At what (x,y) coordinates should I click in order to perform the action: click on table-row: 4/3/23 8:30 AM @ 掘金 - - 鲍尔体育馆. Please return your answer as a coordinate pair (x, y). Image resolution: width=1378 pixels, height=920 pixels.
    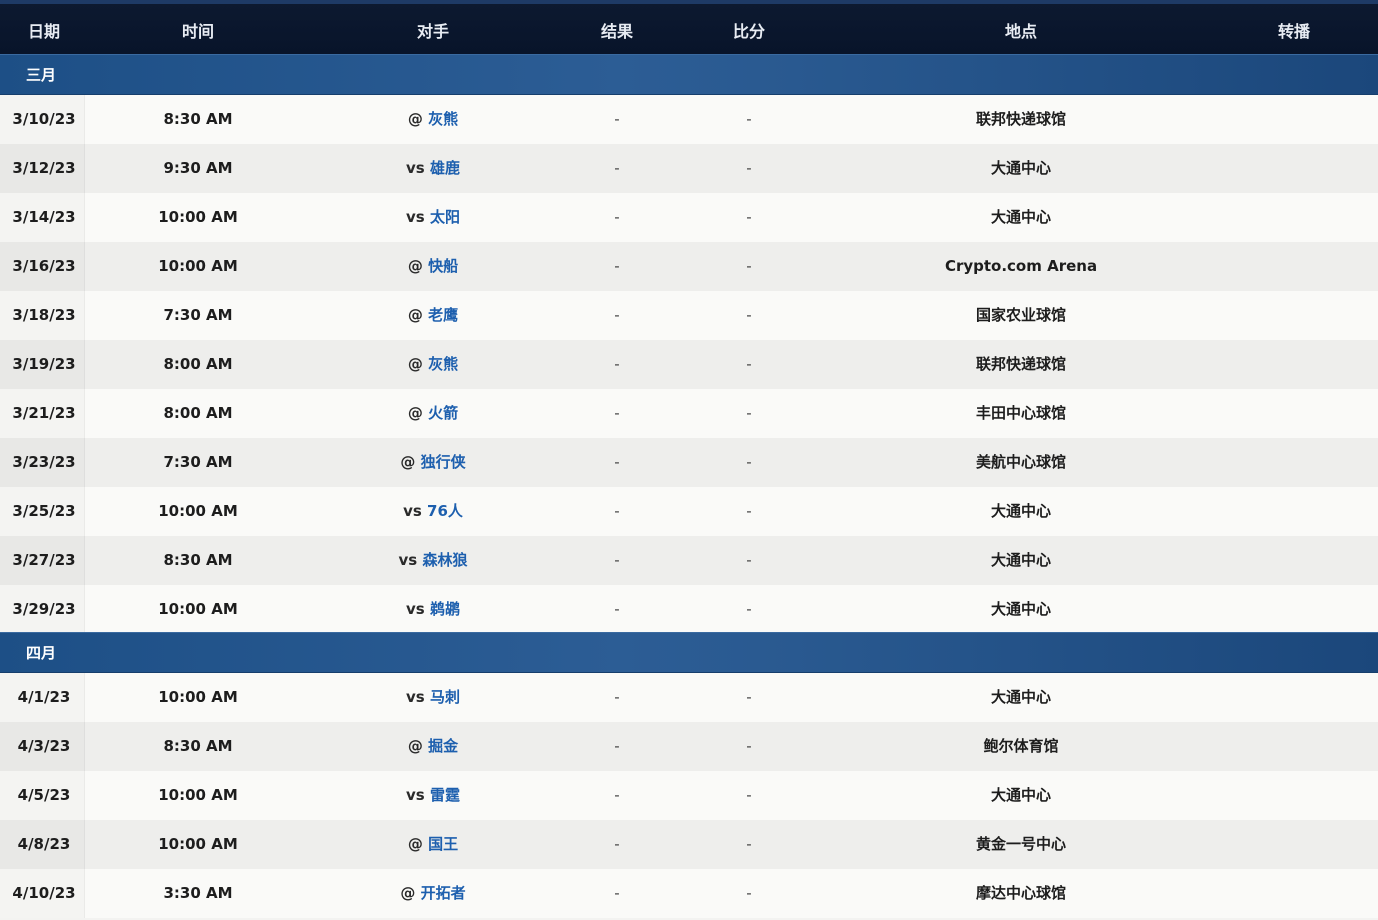
    Looking at the image, I should click on (689, 746).